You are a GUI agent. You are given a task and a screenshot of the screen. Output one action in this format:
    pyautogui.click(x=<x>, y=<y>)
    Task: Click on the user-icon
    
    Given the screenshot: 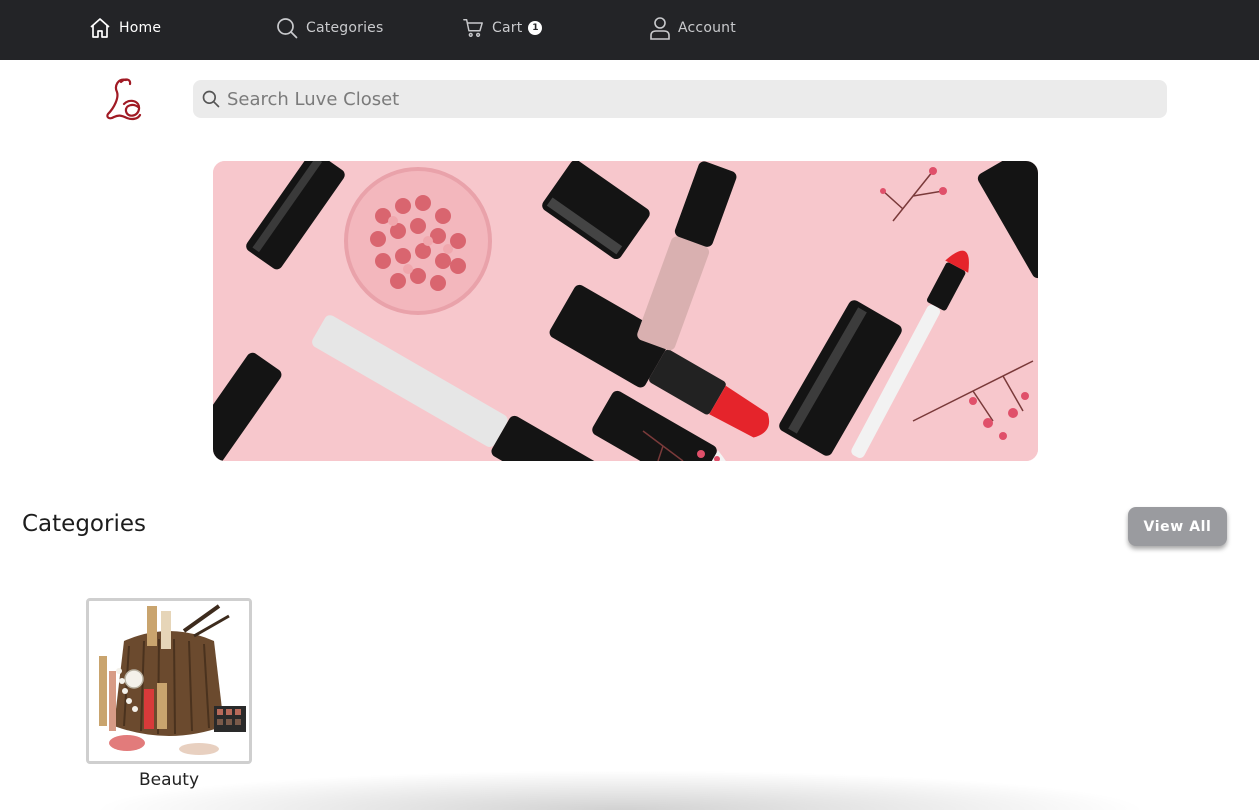 What is the action you would take?
    pyautogui.click(x=660, y=28)
    